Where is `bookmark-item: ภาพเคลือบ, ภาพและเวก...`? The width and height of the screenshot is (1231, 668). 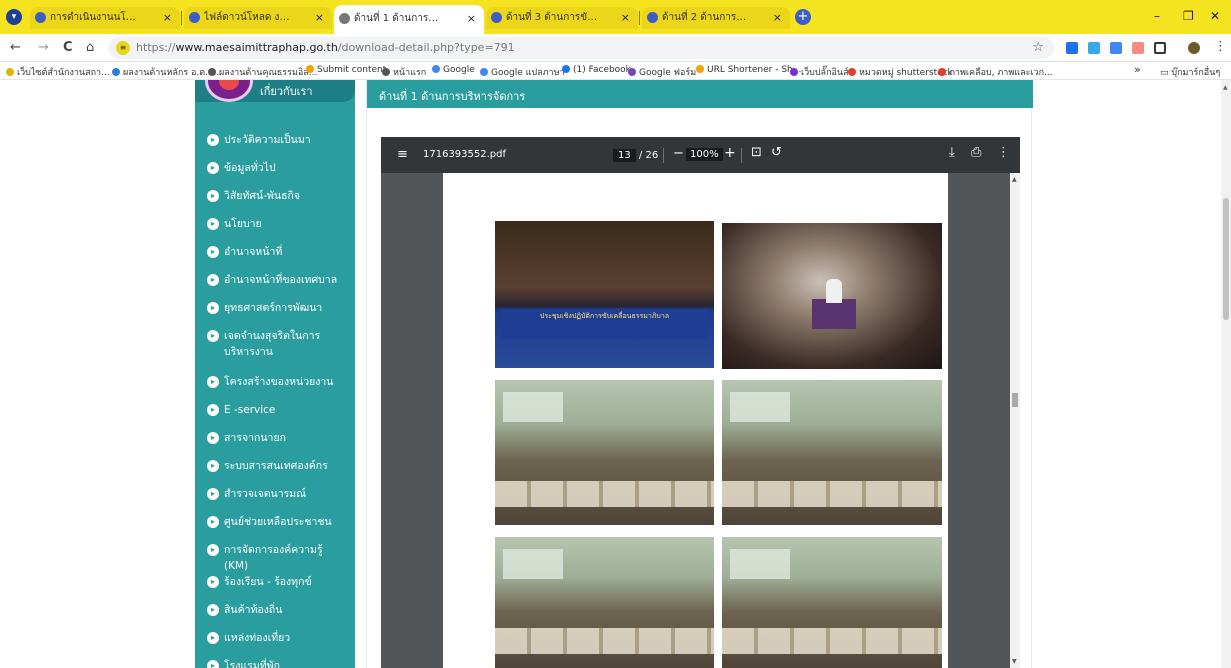
bookmark-item: ภาพเคลือบ, ภาพและเวก... is located at coordinates (995, 72).